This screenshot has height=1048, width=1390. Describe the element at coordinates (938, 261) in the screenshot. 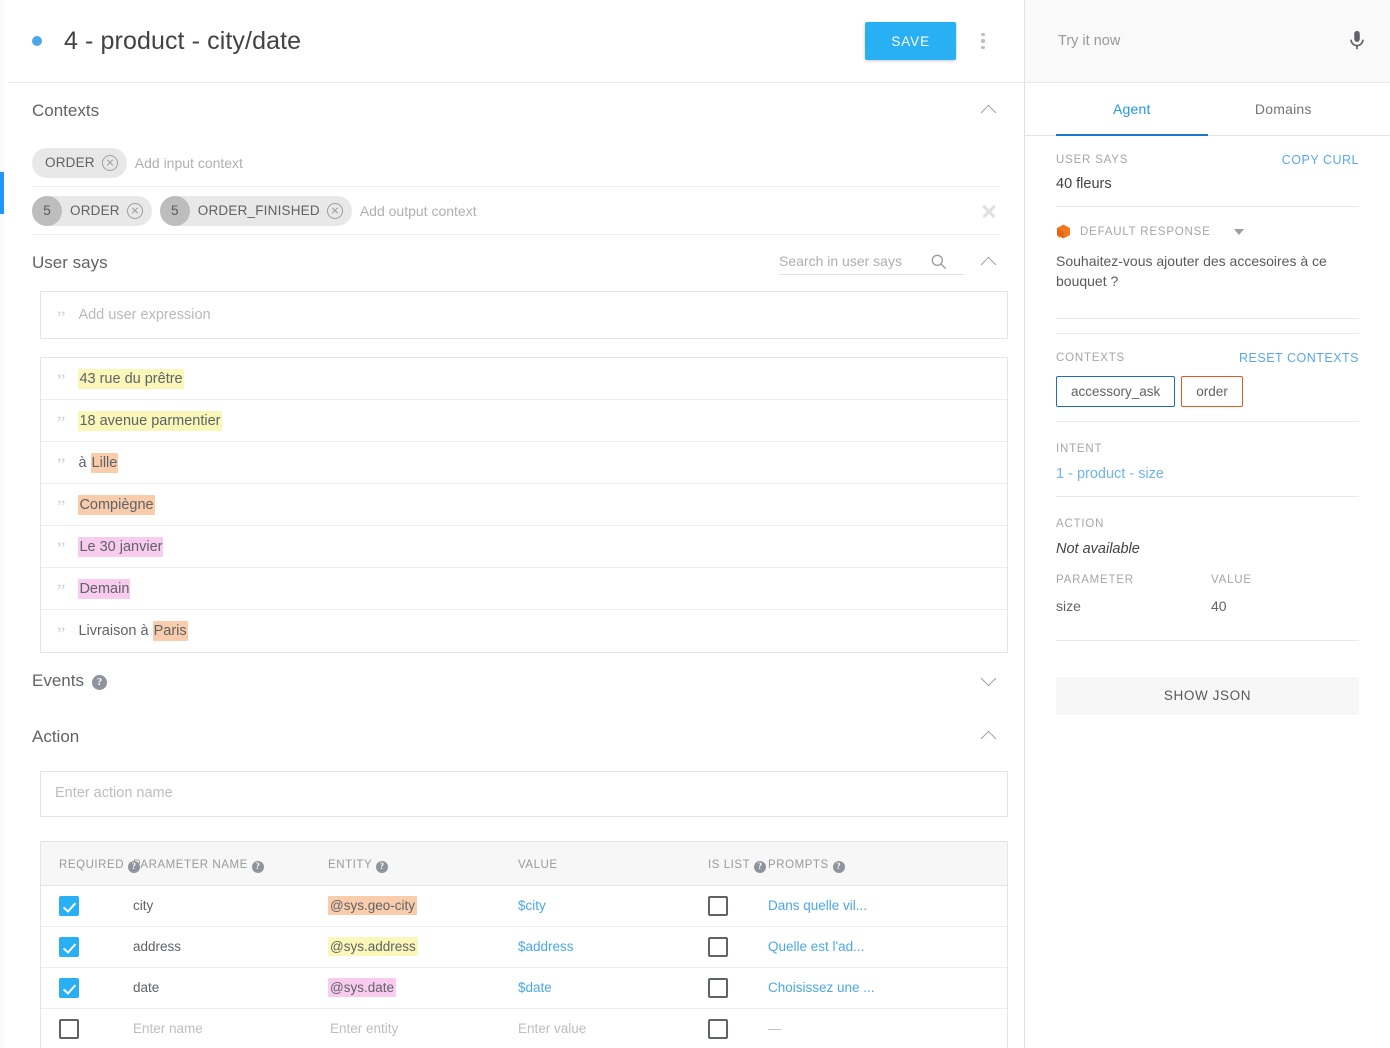

I see `search-icon` at that location.